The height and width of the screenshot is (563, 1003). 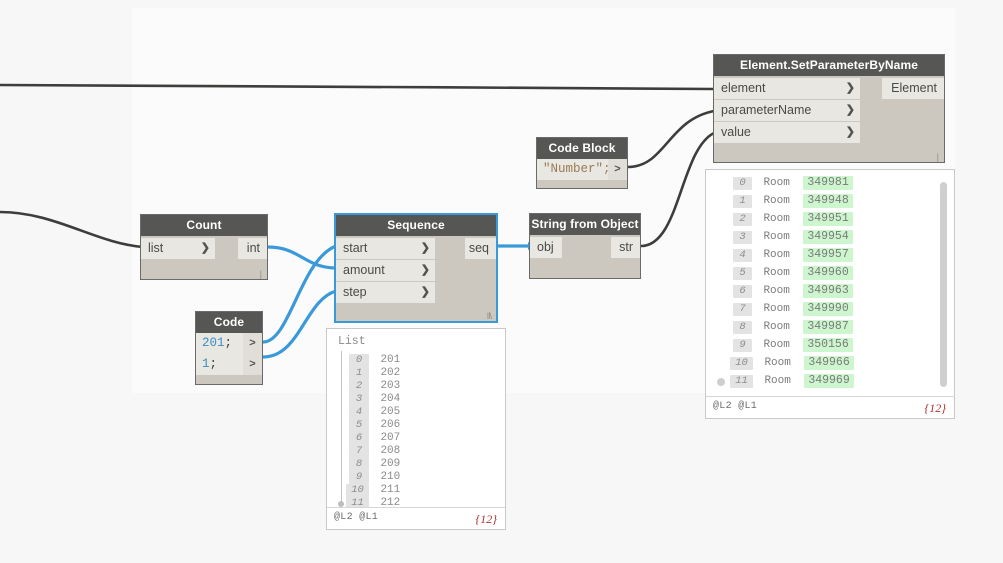 What do you see at coordinates (742, 201) in the screenshot?
I see `row-index: 1` at bounding box center [742, 201].